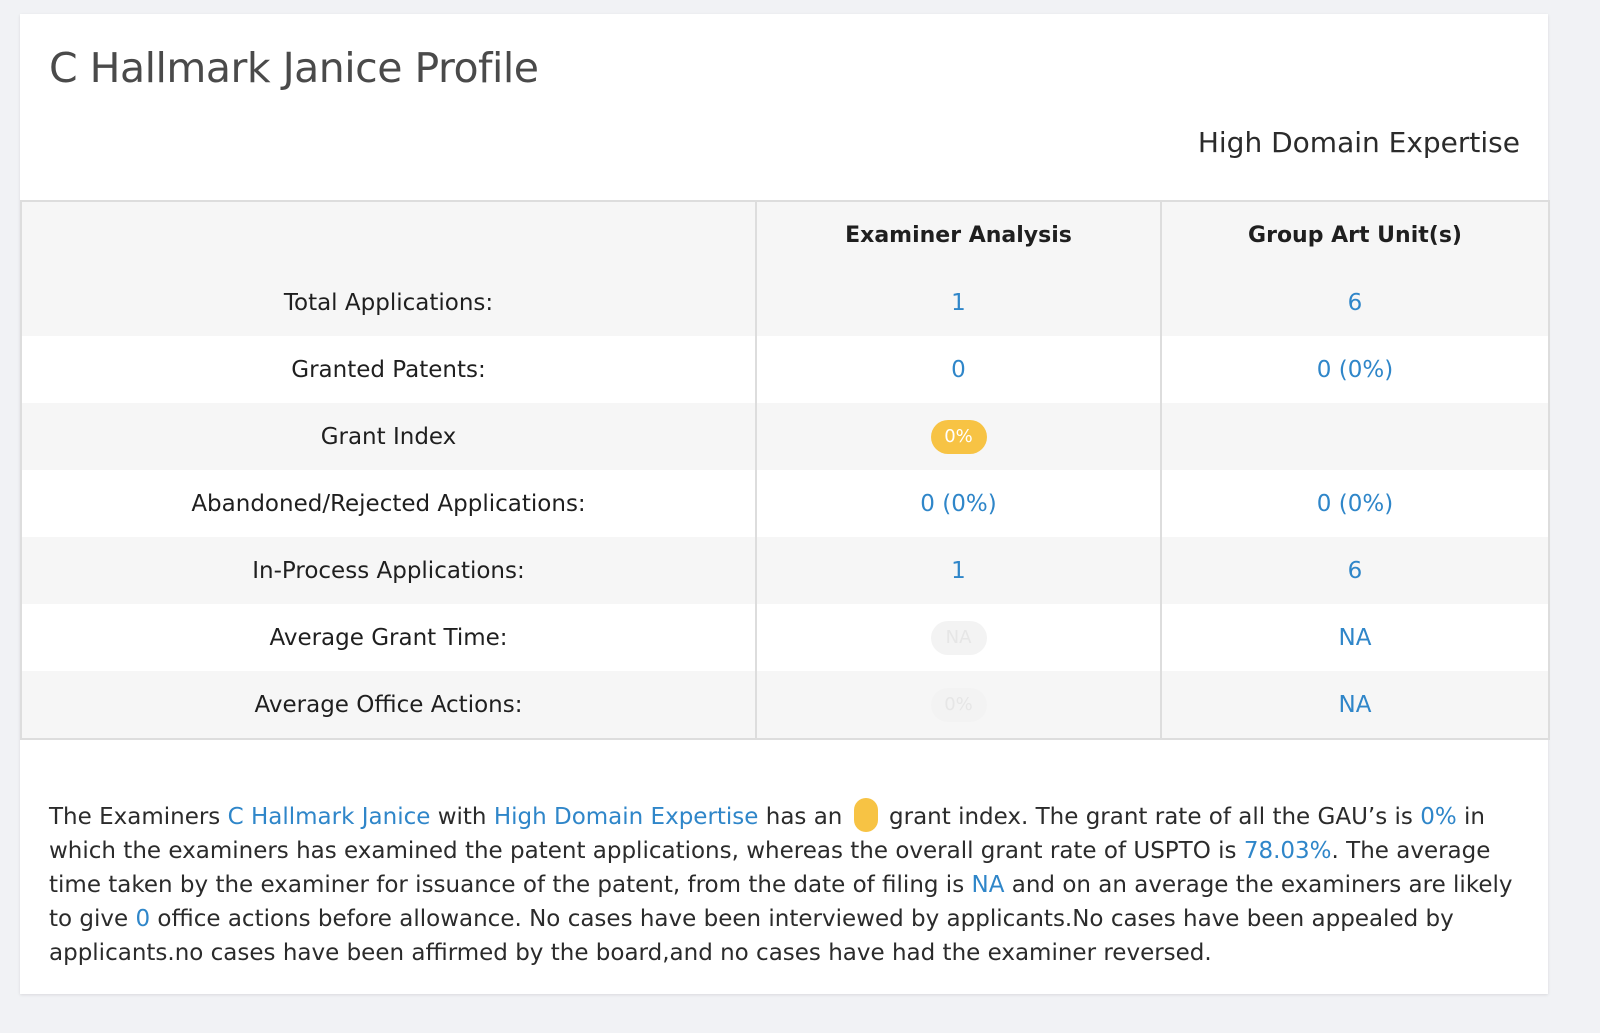 Image resolution: width=1600 pixels, height=1033 pixels. I want to click on uspto-grant-rate: 78.03%, so click(1288, 851).